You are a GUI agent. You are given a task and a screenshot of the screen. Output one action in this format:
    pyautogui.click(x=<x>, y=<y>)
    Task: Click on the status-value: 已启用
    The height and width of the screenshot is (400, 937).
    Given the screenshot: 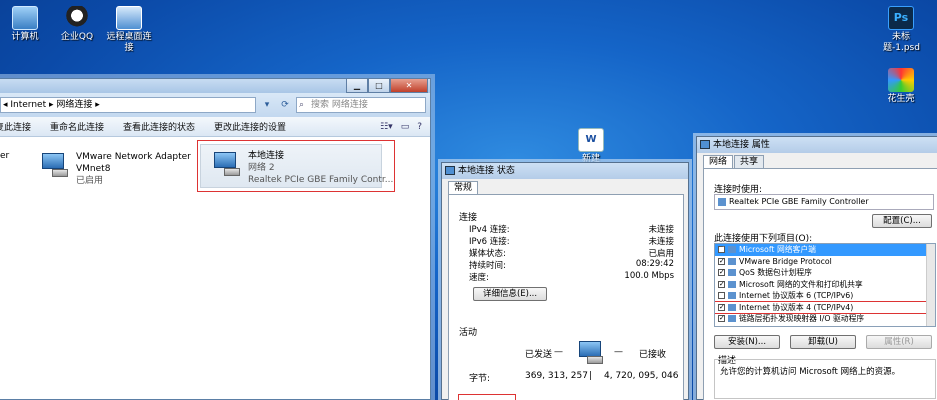 What is the action you would take?
    pyautogui.click(x=661, y=254)
    